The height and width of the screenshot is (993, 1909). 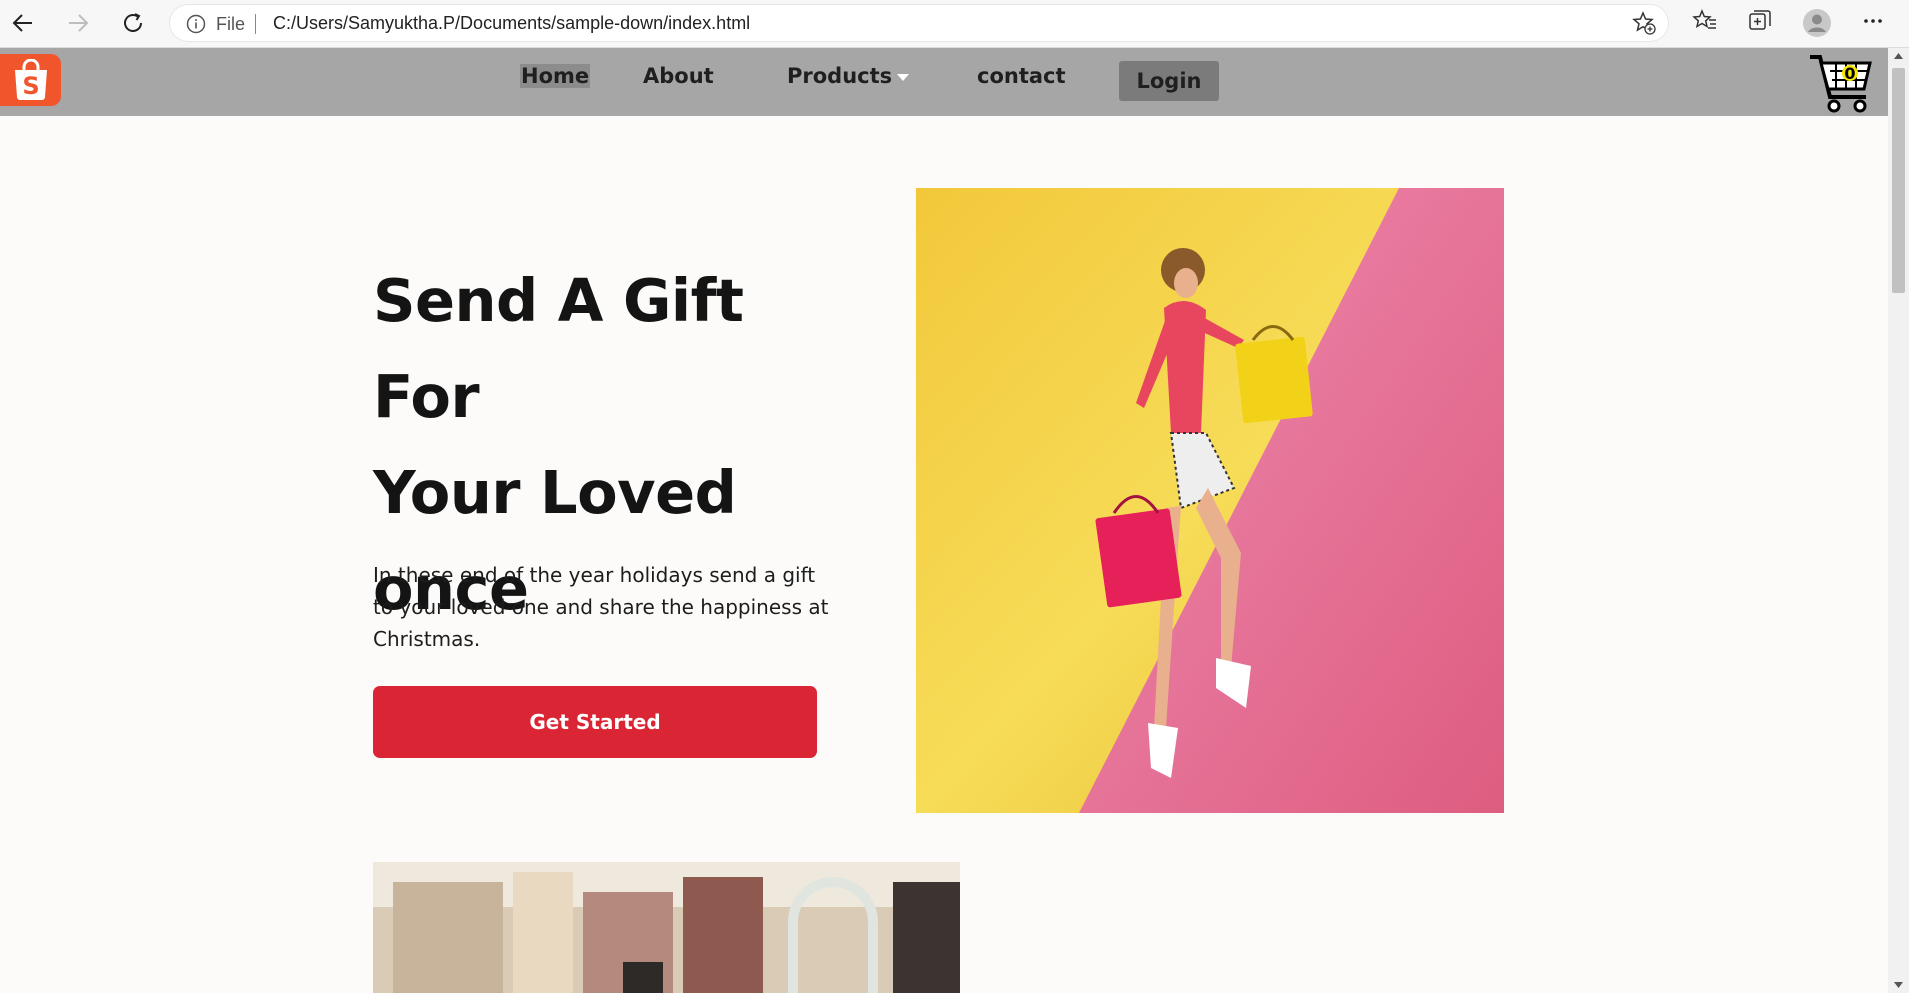 What do you see at coordinates (840, 76) in the screenshot?
I see `nav-products-label: Products` at bounding box center [840, 76].